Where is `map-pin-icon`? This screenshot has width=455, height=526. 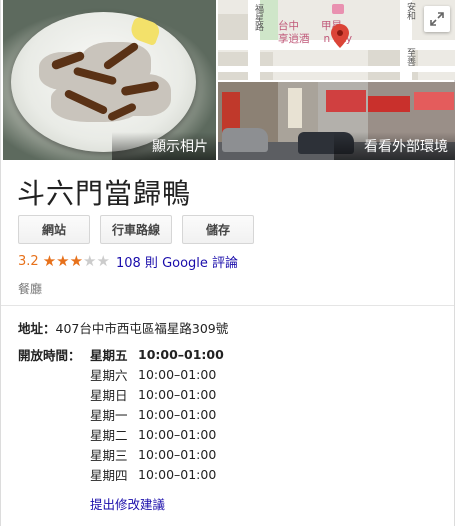
map-pin-icon is located at coordinates (340, 36).